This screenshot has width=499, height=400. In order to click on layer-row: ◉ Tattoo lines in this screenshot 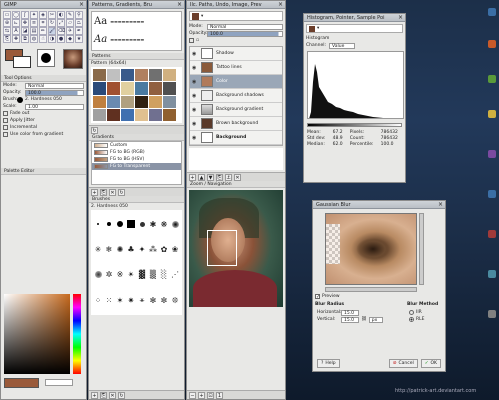, I will do `click(236, 68)`.